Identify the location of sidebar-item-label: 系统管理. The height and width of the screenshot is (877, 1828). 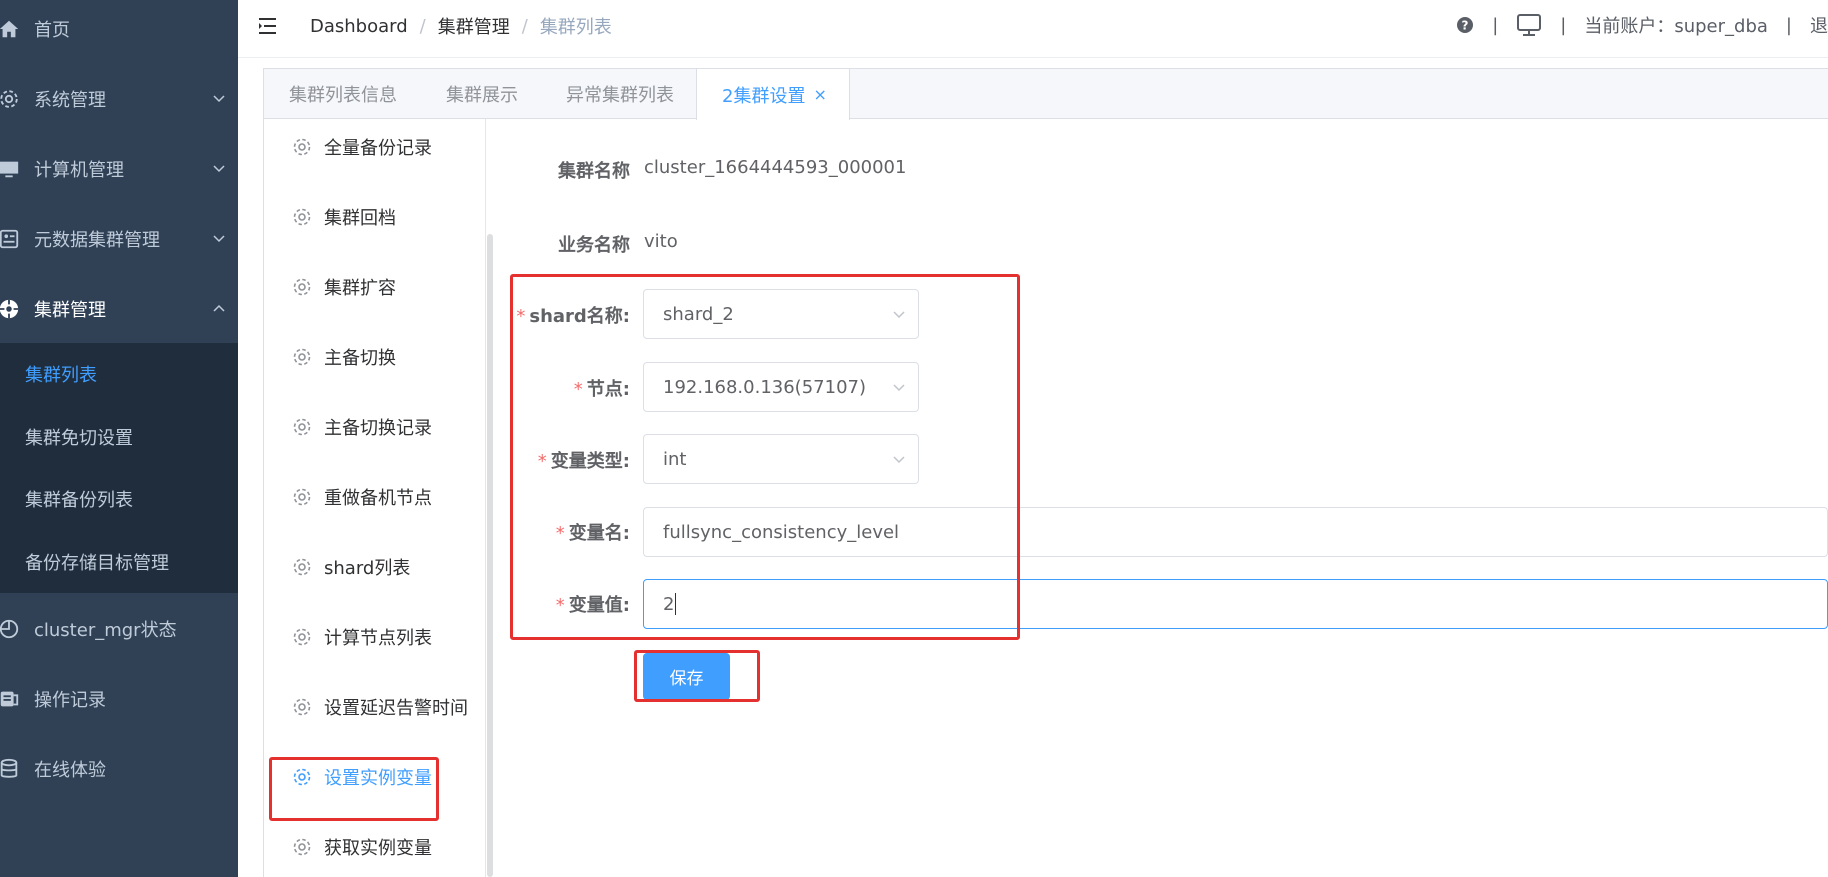
(70, 100).